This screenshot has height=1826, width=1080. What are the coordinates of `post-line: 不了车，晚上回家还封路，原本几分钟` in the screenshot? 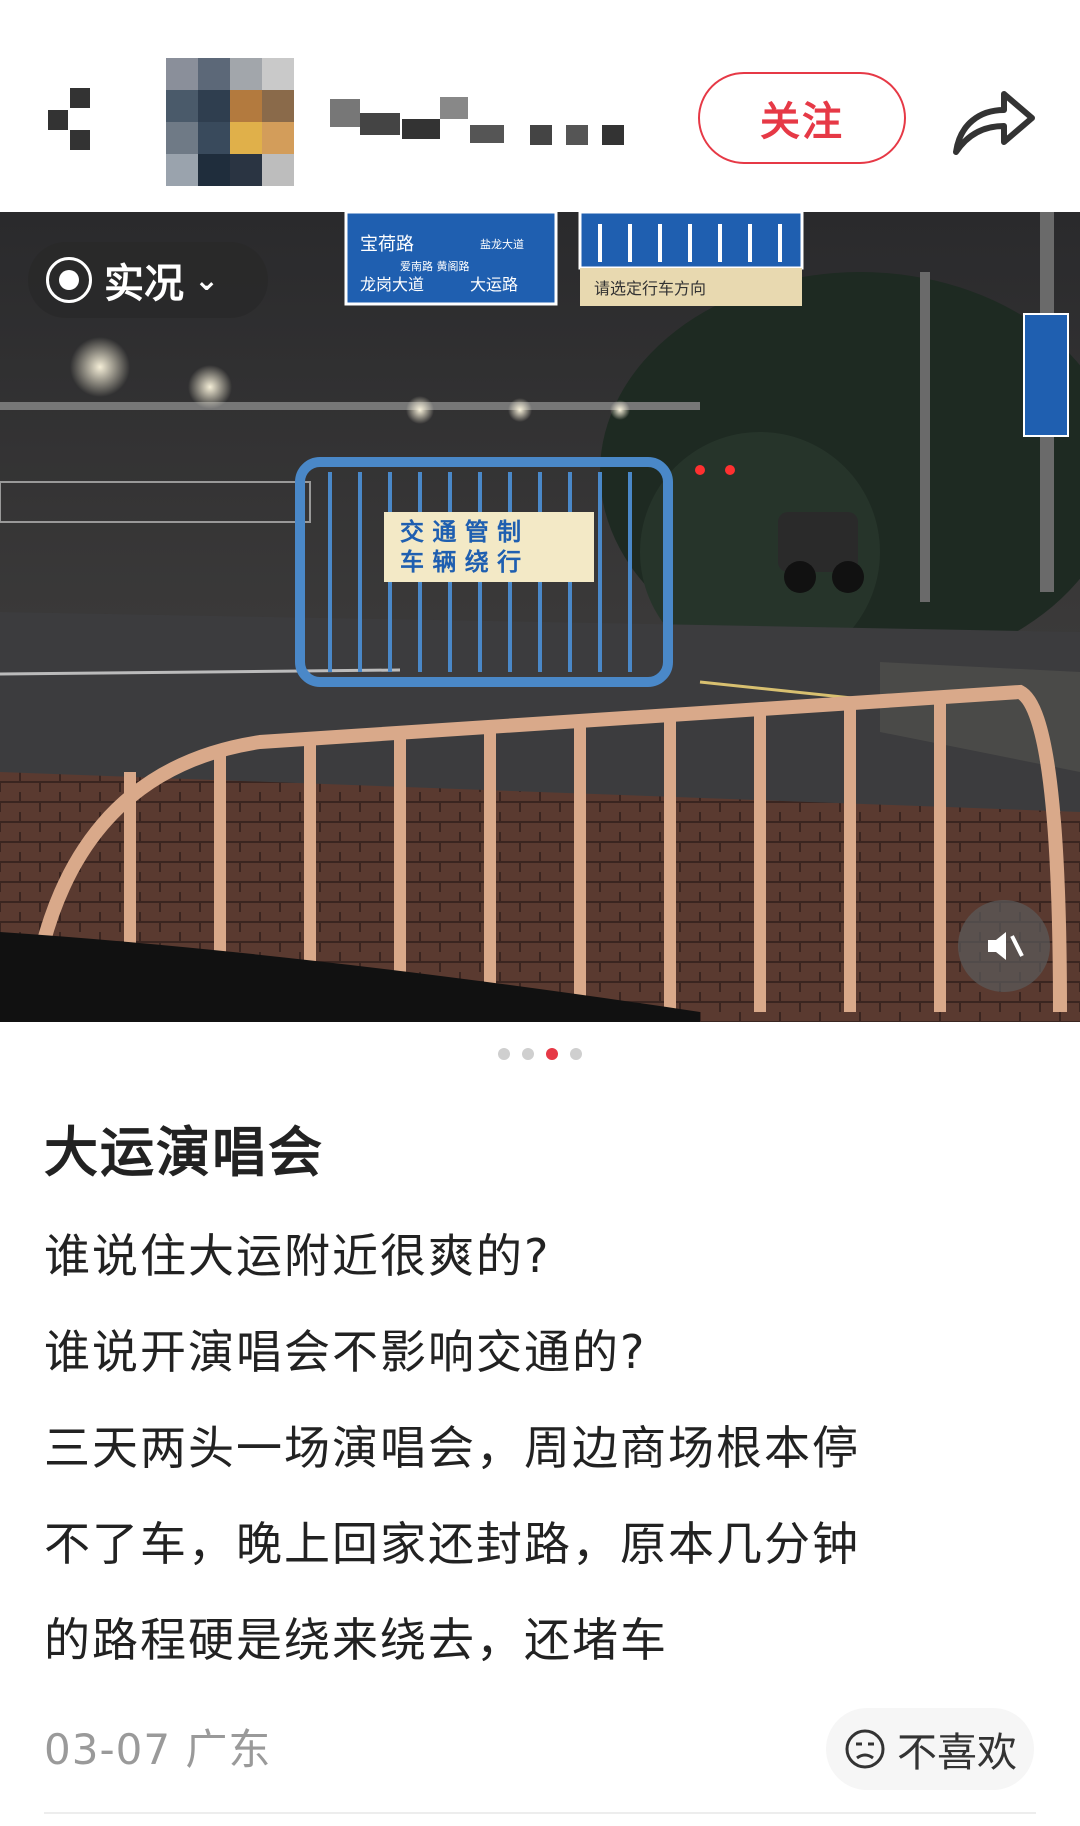 It's located at (452, 1544).